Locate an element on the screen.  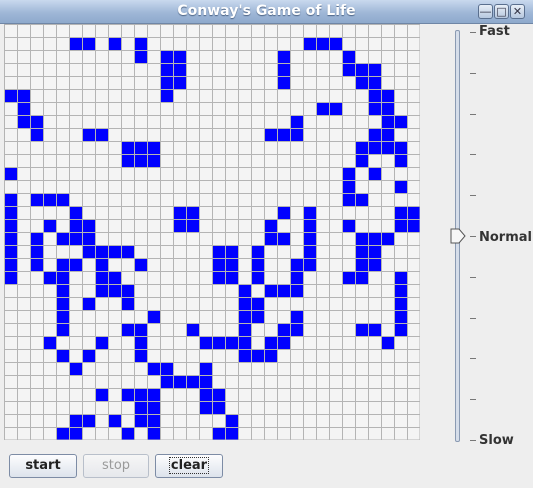
clear-button: clear is located at coordinates (189, 466).